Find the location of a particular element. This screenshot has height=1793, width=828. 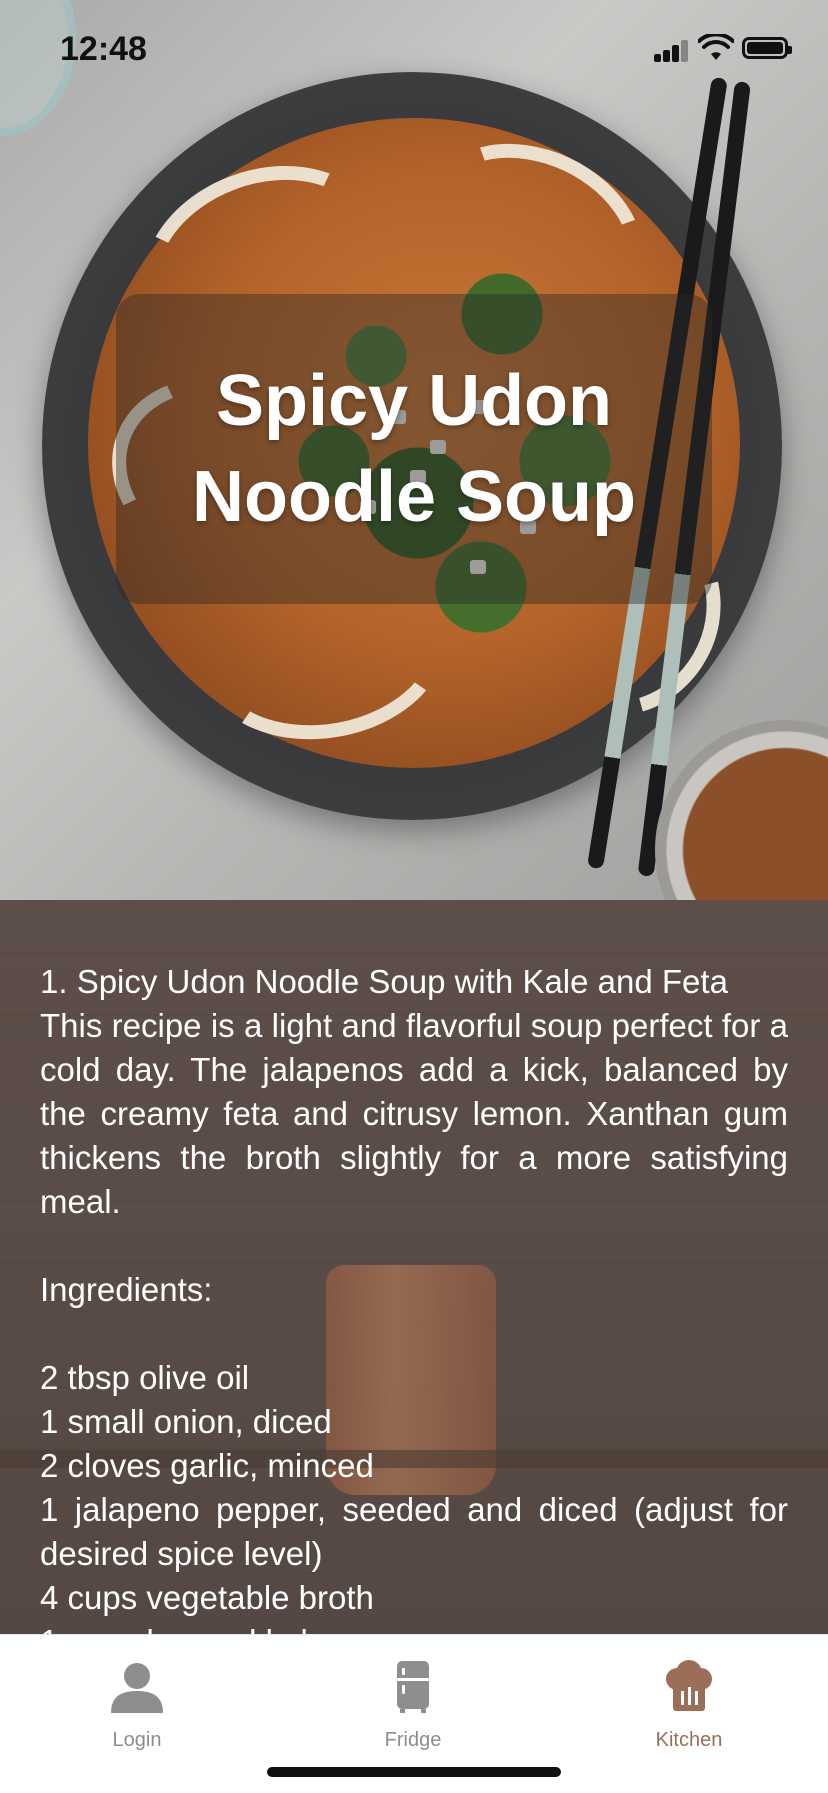

tab-label: Fridge is located at coordinates (413, 1740).